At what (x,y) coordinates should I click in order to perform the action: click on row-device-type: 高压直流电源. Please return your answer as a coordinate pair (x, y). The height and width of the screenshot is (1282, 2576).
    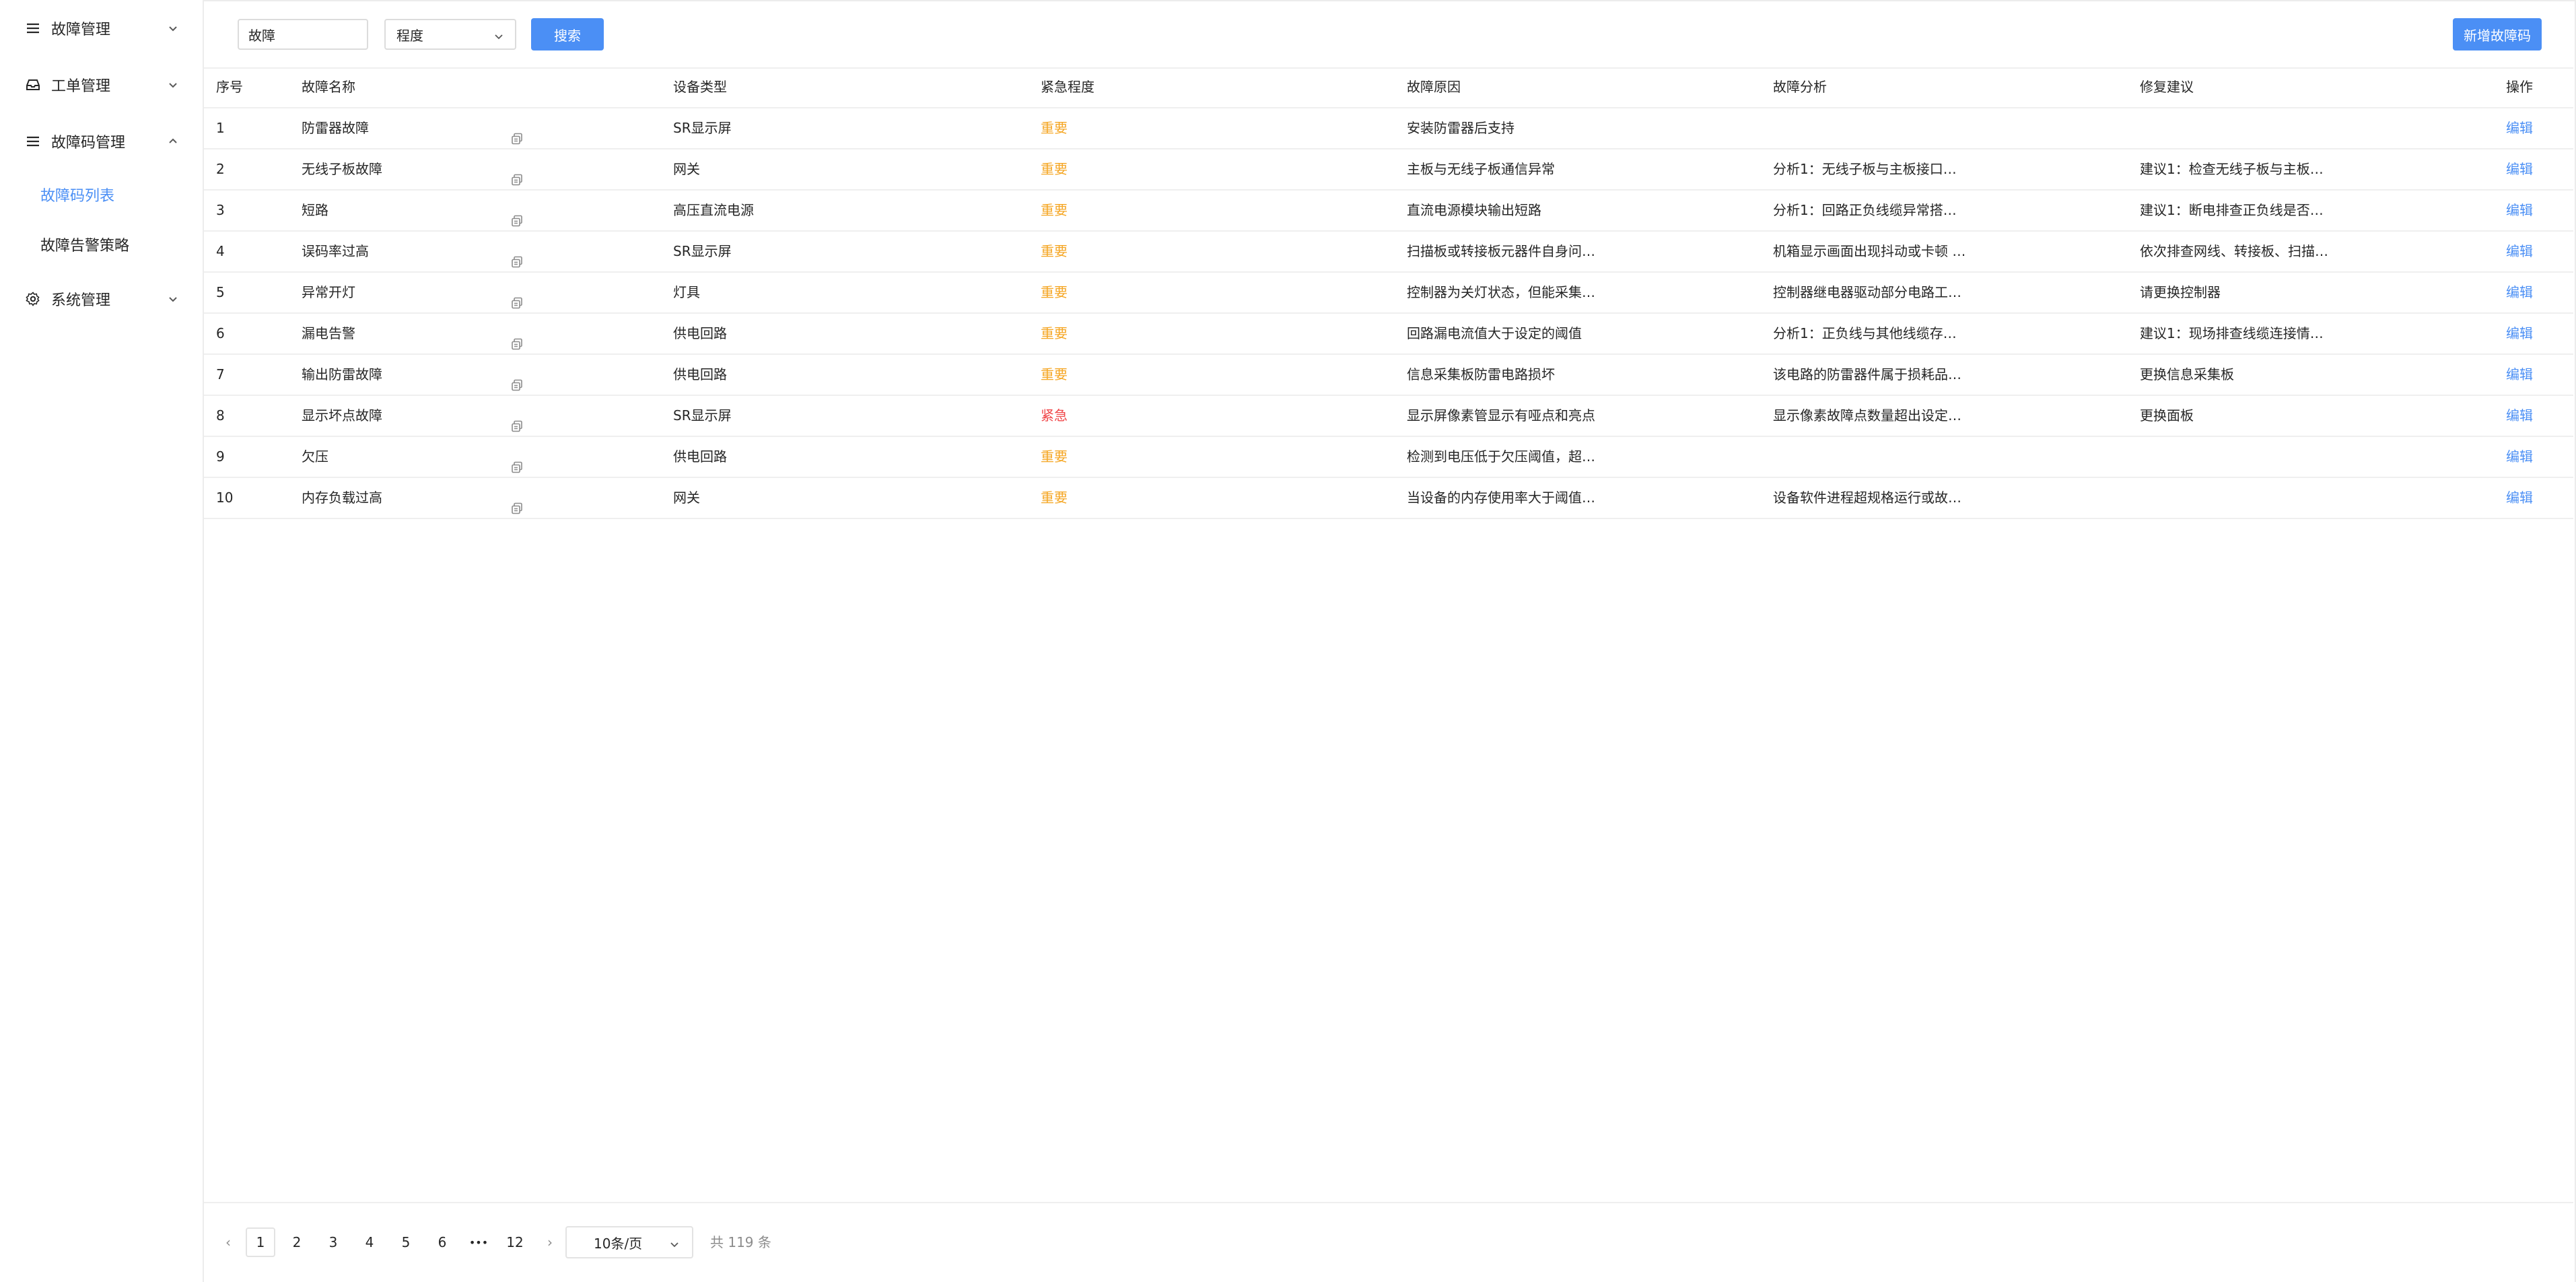
    Looking at the image, I should click on (713, 210).